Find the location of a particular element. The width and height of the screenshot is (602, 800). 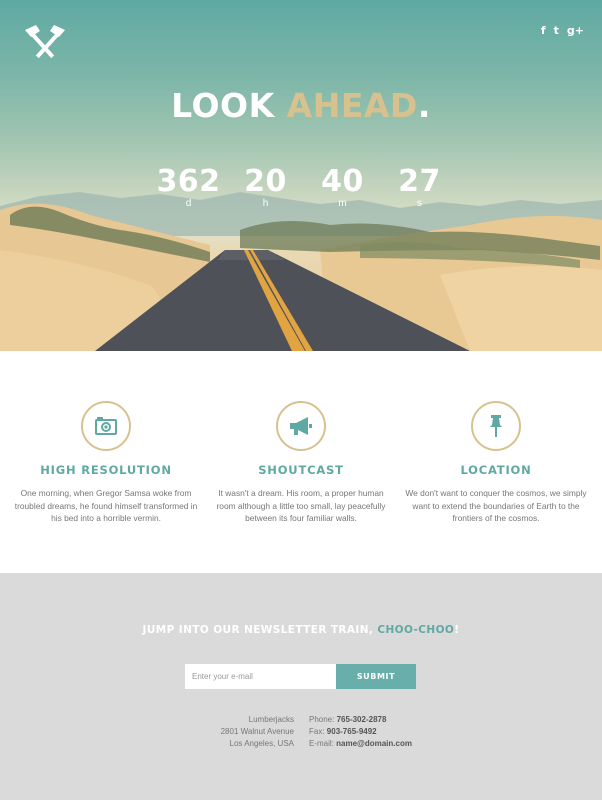

phone-line: Phone: 765-302-2878 is located at coordinates (389, 720).